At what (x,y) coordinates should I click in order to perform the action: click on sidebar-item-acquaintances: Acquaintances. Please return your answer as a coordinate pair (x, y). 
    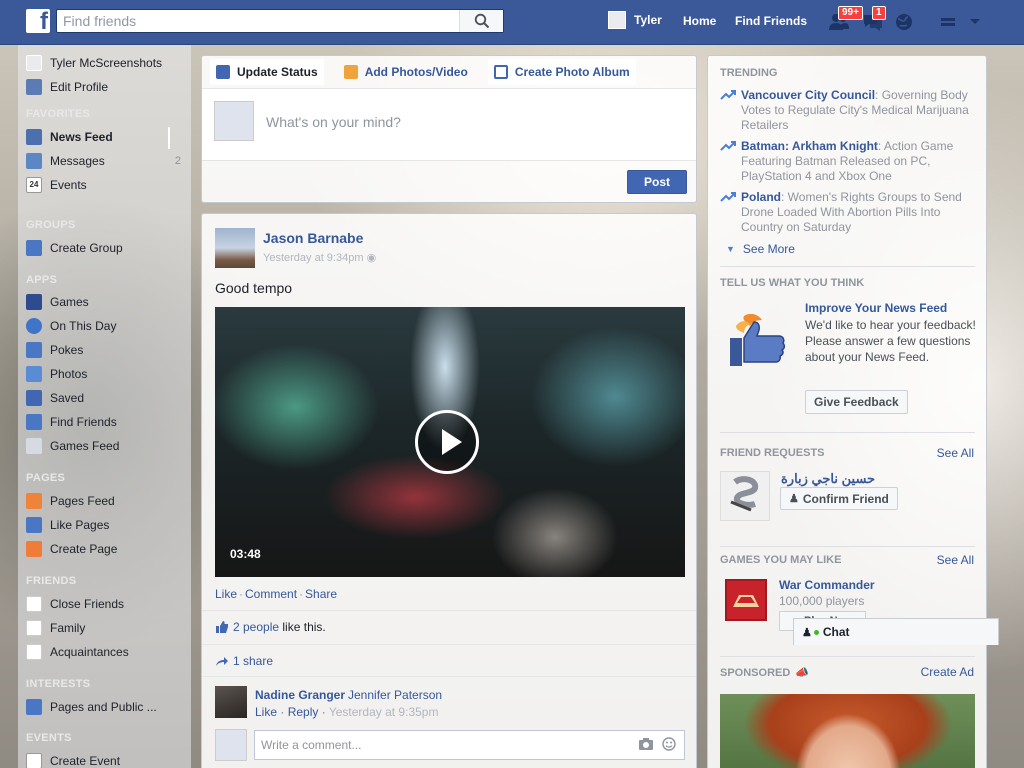
    Looking at the image, I should click on (77, 652).